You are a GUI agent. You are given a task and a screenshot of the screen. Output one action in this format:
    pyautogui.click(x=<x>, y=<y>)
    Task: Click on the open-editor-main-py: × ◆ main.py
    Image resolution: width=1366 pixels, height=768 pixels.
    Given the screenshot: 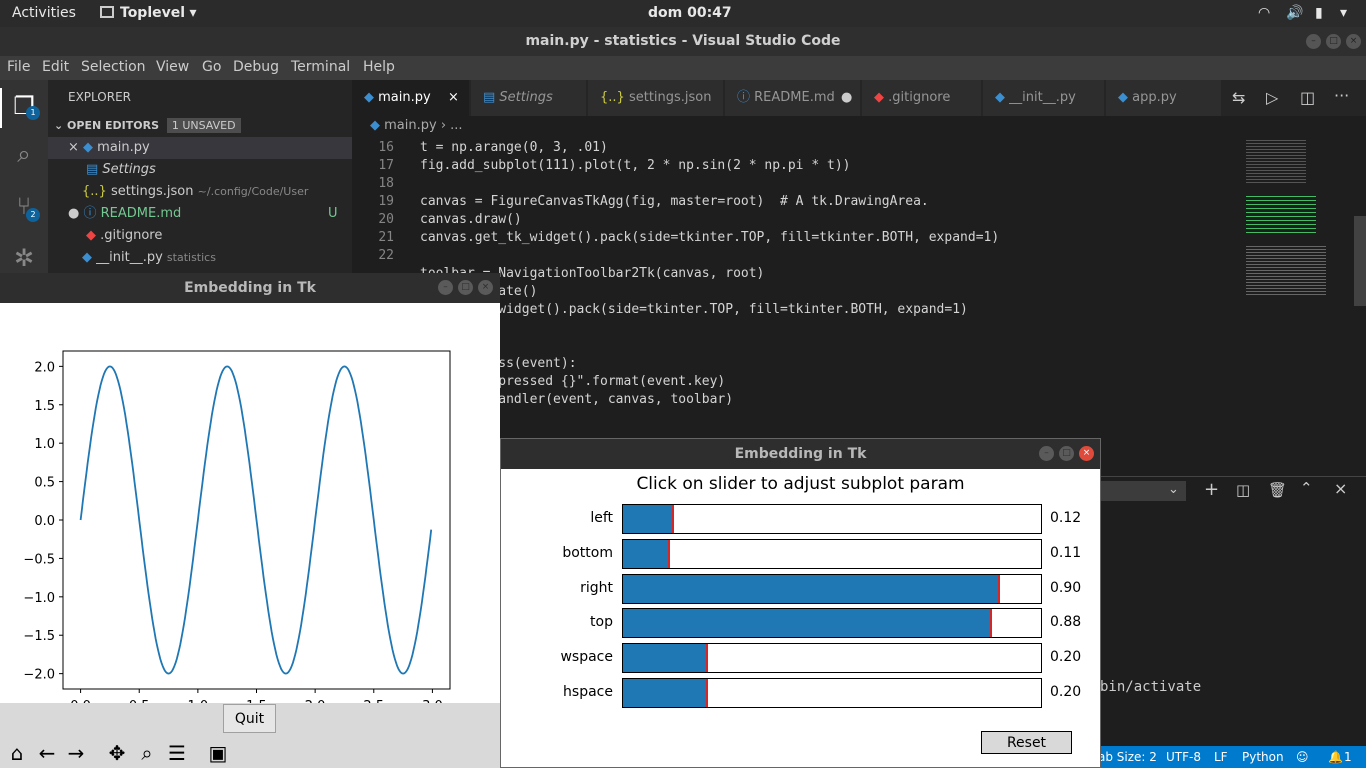 What is the action you would take?
    pyautogui.click(x=200, y=148)
    